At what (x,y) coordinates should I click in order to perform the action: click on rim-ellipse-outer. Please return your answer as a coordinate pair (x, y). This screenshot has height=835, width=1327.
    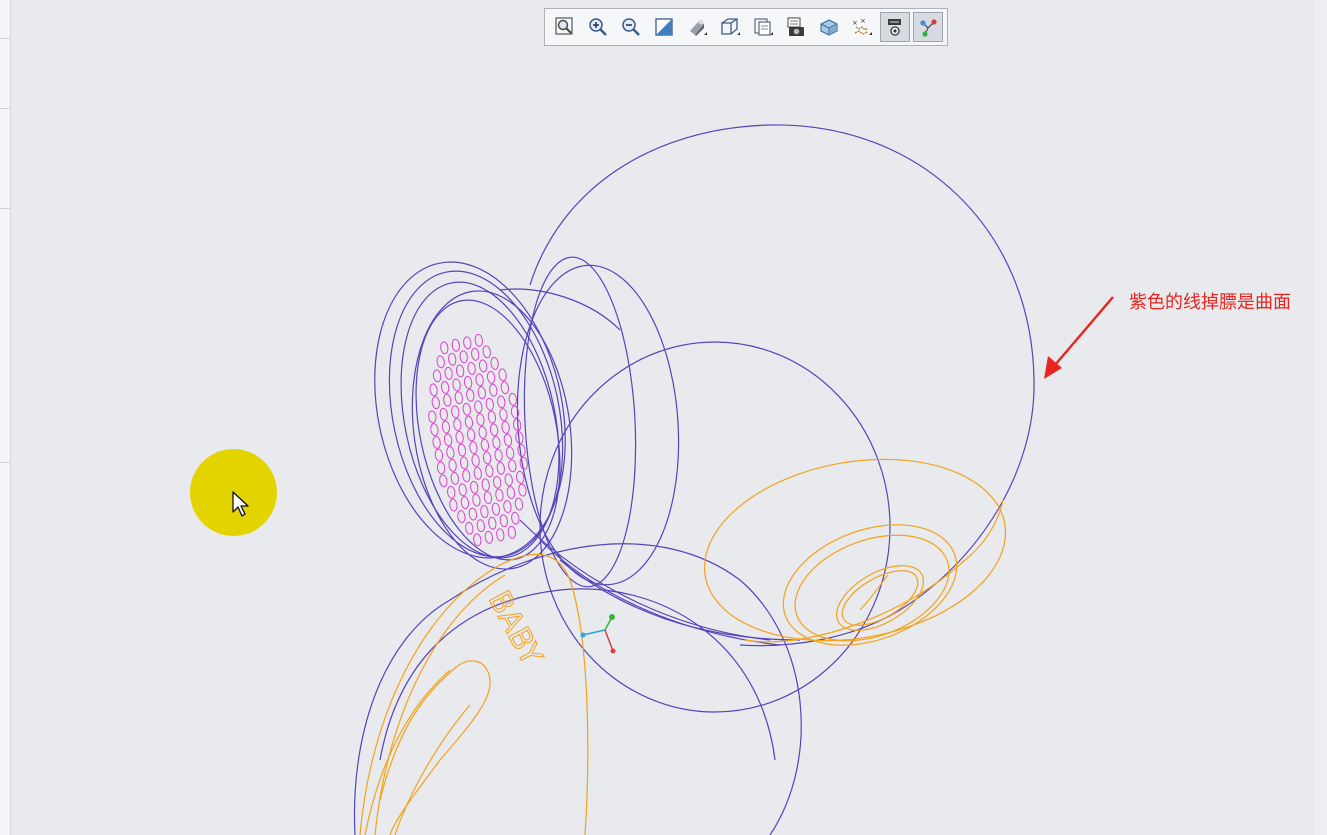
    Looking at the image, I should click on (855, 550).